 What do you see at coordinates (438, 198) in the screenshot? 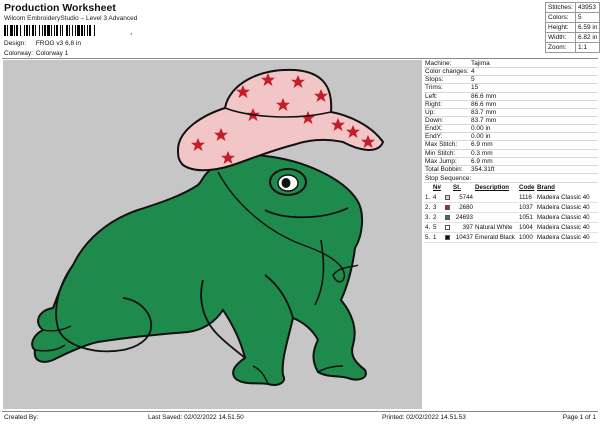
I see `needle-number: 4` at bounding box center [438, 198].